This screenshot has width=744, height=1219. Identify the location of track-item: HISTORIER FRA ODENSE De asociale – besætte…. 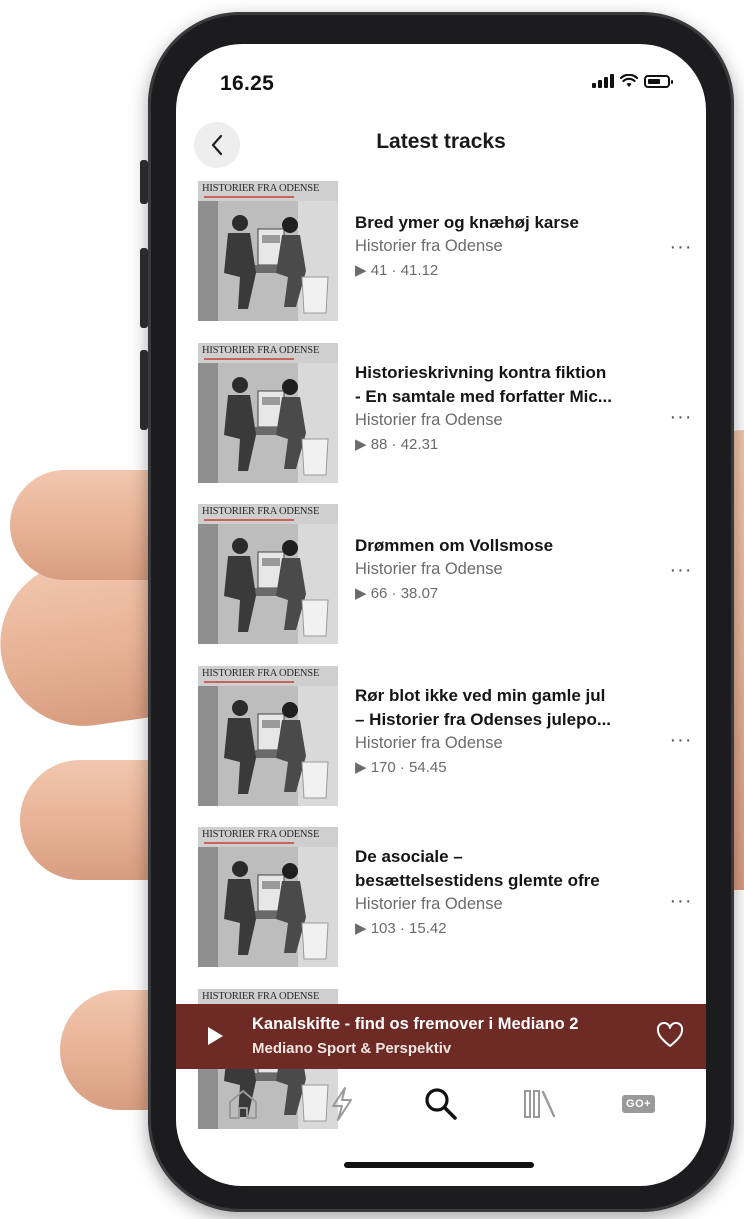
(448, 908).